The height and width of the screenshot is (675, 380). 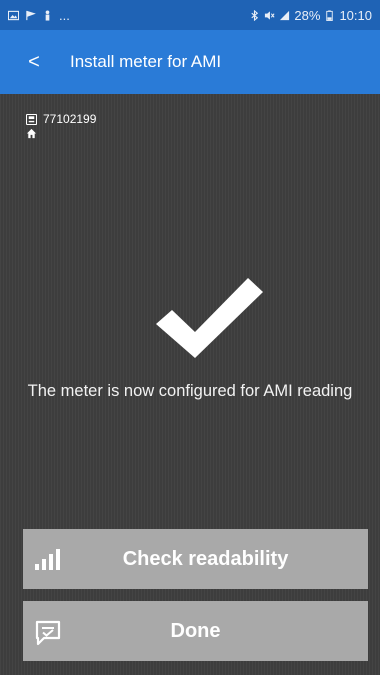 I want to click on battery-percent: 28%, so click(x=307, y=15).